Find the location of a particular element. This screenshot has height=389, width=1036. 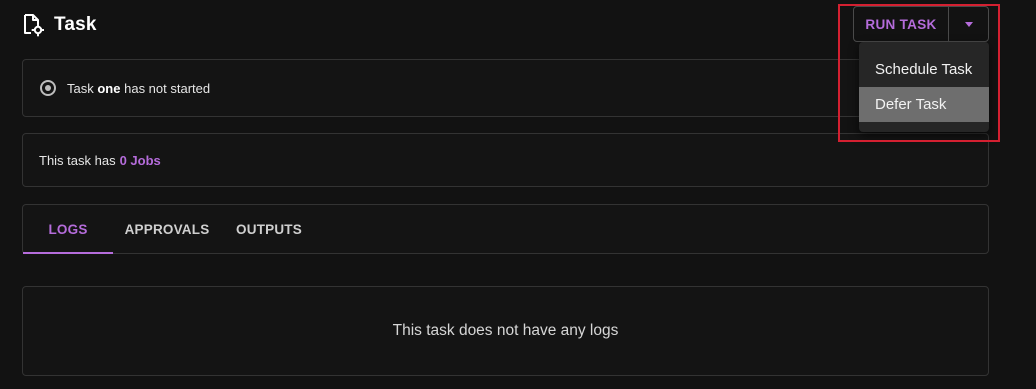

page-header: Task is located at coordinates (59, 25).